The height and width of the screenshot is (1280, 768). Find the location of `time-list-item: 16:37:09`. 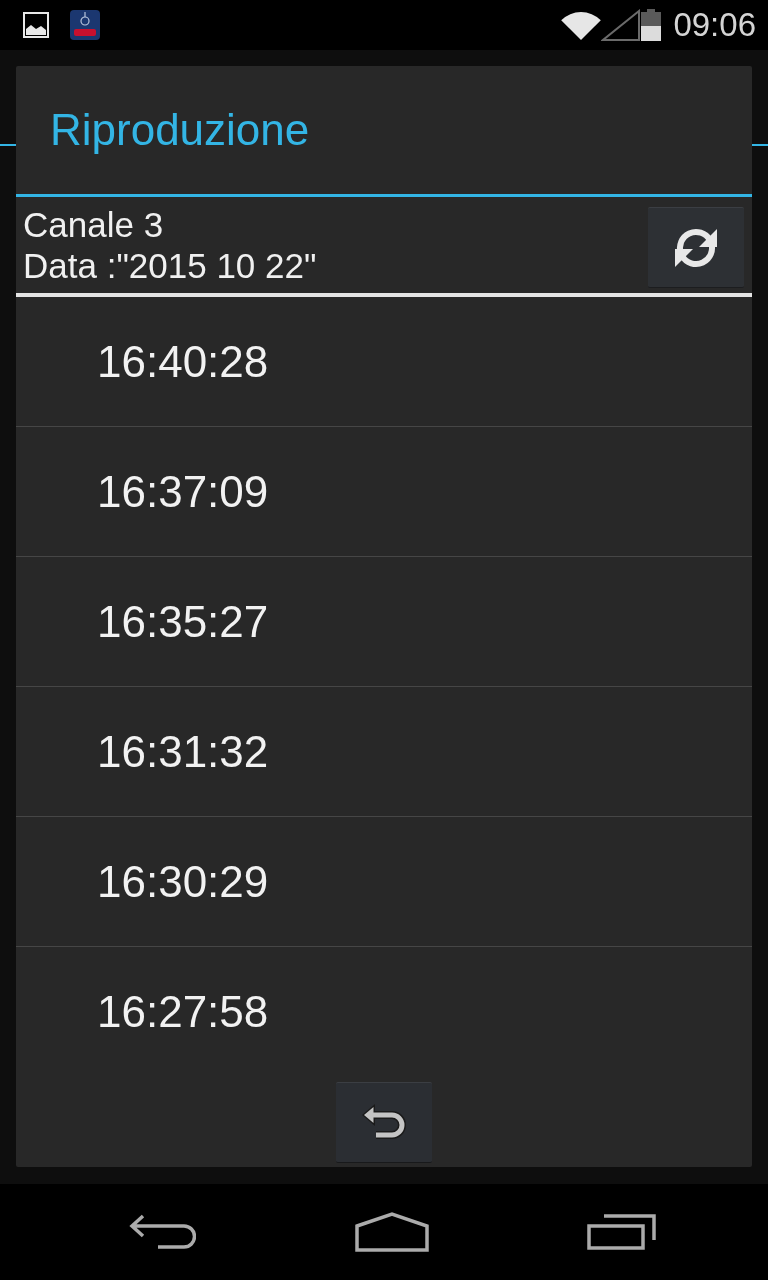

time-list-item: 16:37:09 is located at coordinates (384, 492).